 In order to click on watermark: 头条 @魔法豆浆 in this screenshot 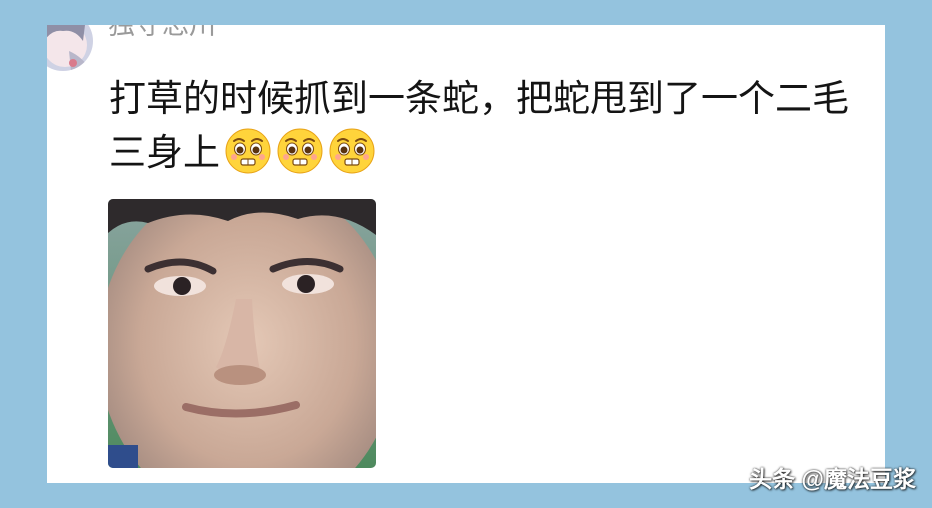, I will do `click(832, 479)`.